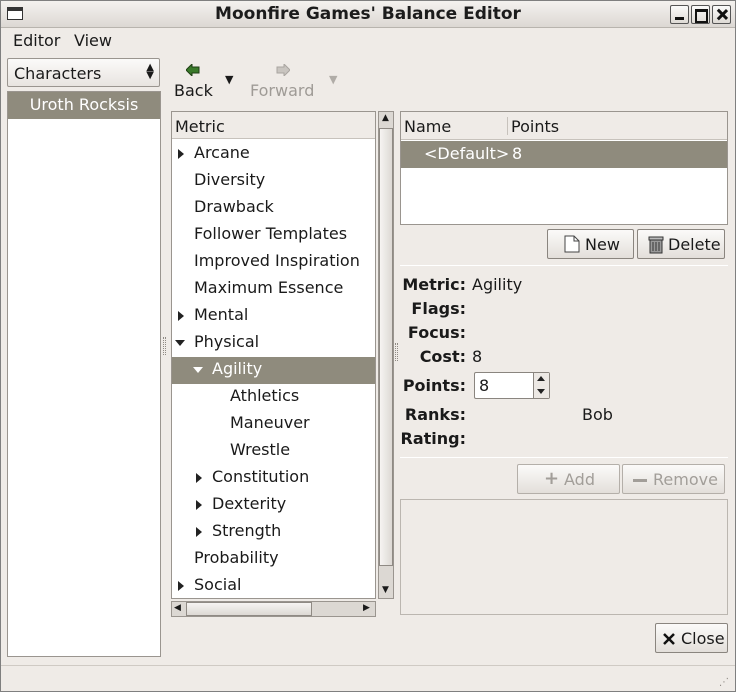  I want to click on forward-history-arrow-icon: ▼, so click(333, 79).